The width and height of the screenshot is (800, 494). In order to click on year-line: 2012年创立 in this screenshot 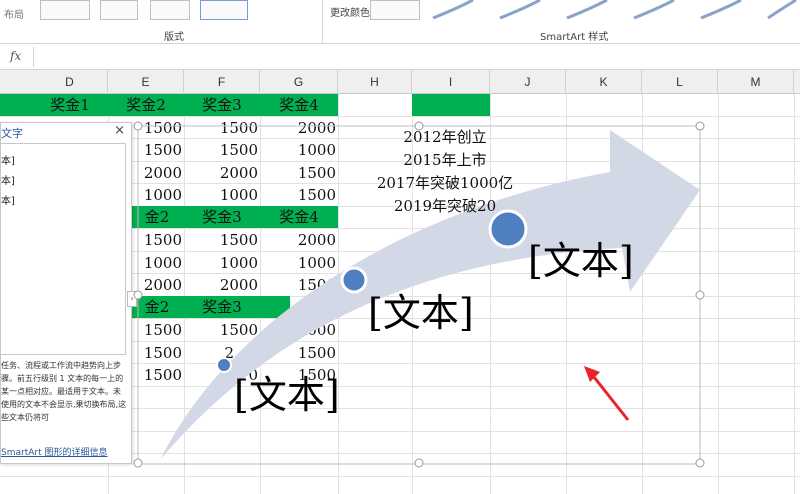, I will do `click(445, 137)`.